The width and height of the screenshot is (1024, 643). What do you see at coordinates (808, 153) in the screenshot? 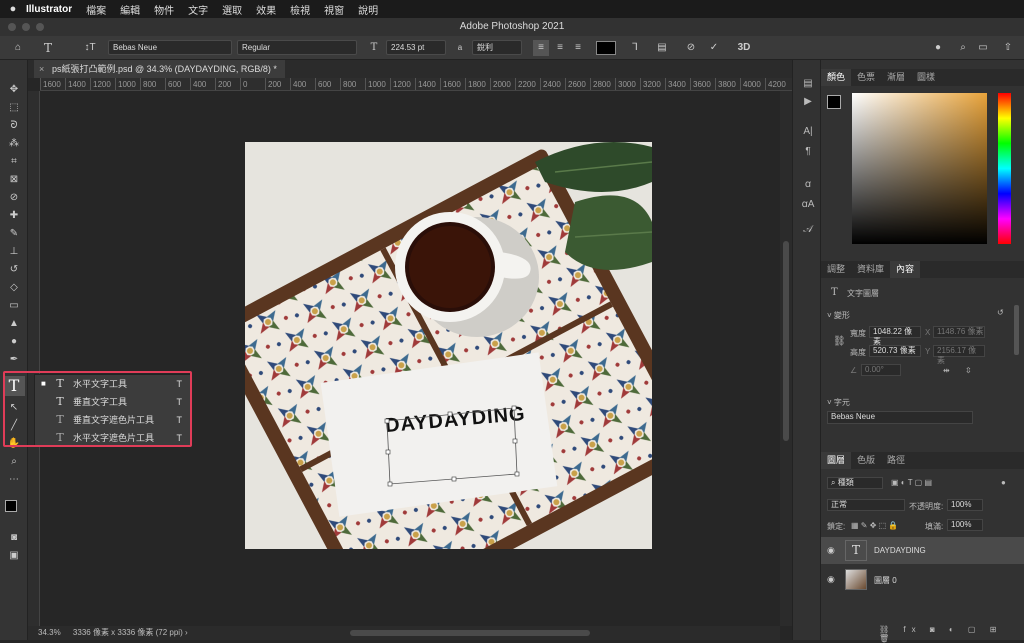
I see `paragraph-panel-icon: ¶` at bounding box center [808, 153].